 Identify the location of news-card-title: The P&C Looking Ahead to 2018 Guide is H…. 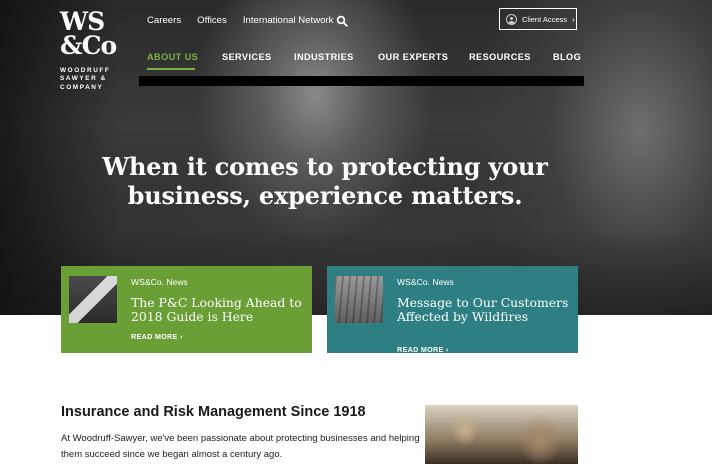
(218, 310).